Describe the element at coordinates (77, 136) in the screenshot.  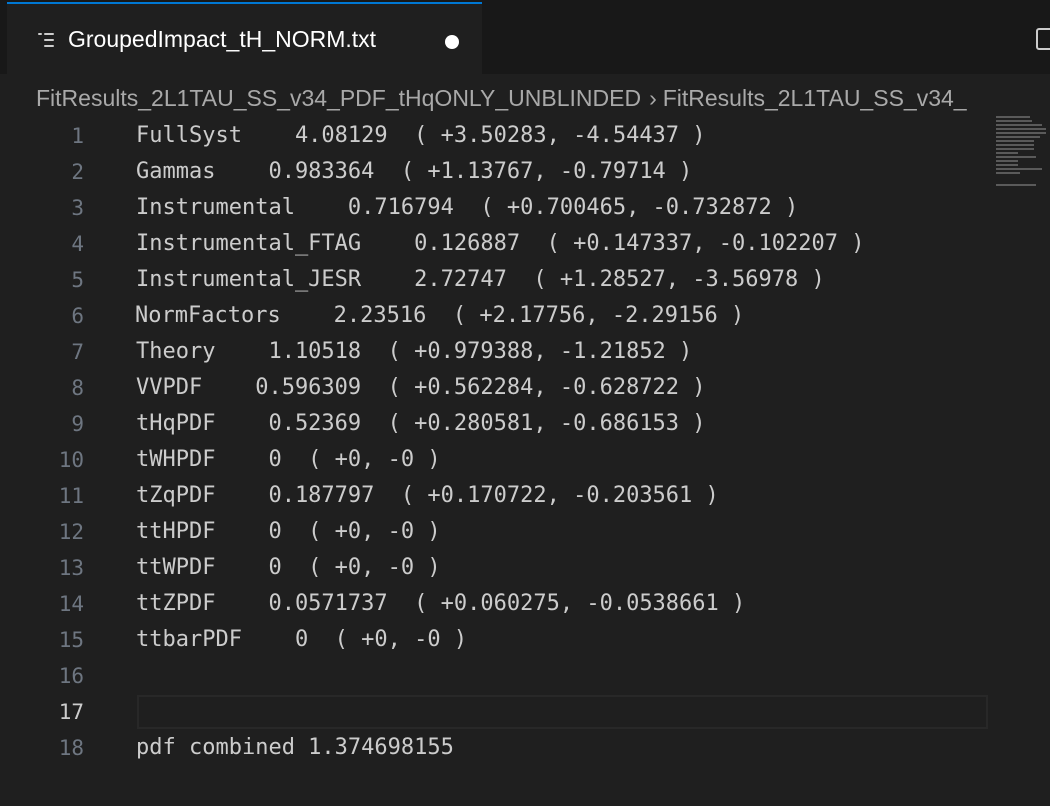
I see `line-number: 1` at that location.